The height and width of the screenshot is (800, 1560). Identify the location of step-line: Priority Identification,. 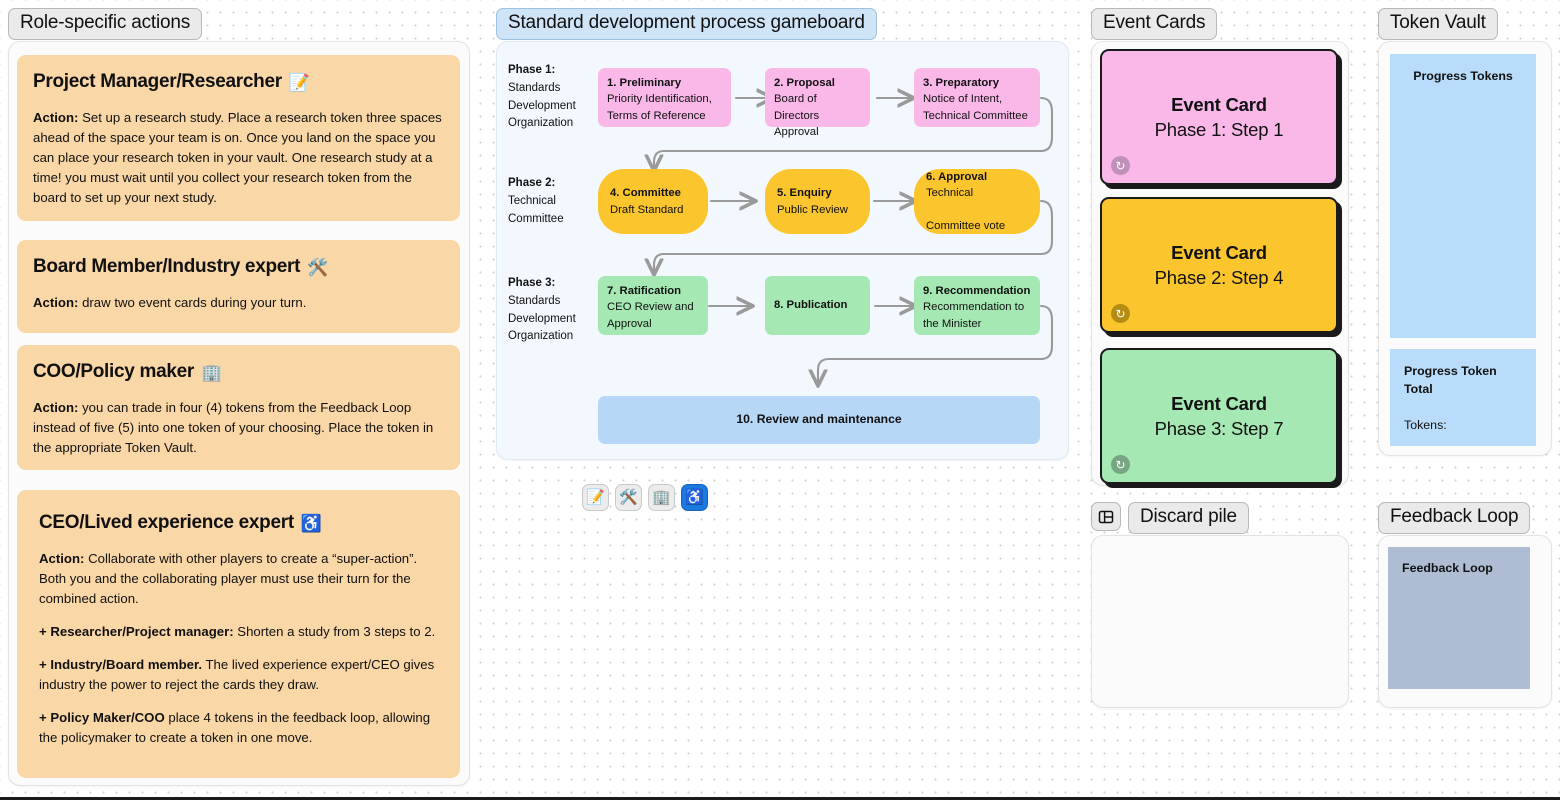
(659, 99).